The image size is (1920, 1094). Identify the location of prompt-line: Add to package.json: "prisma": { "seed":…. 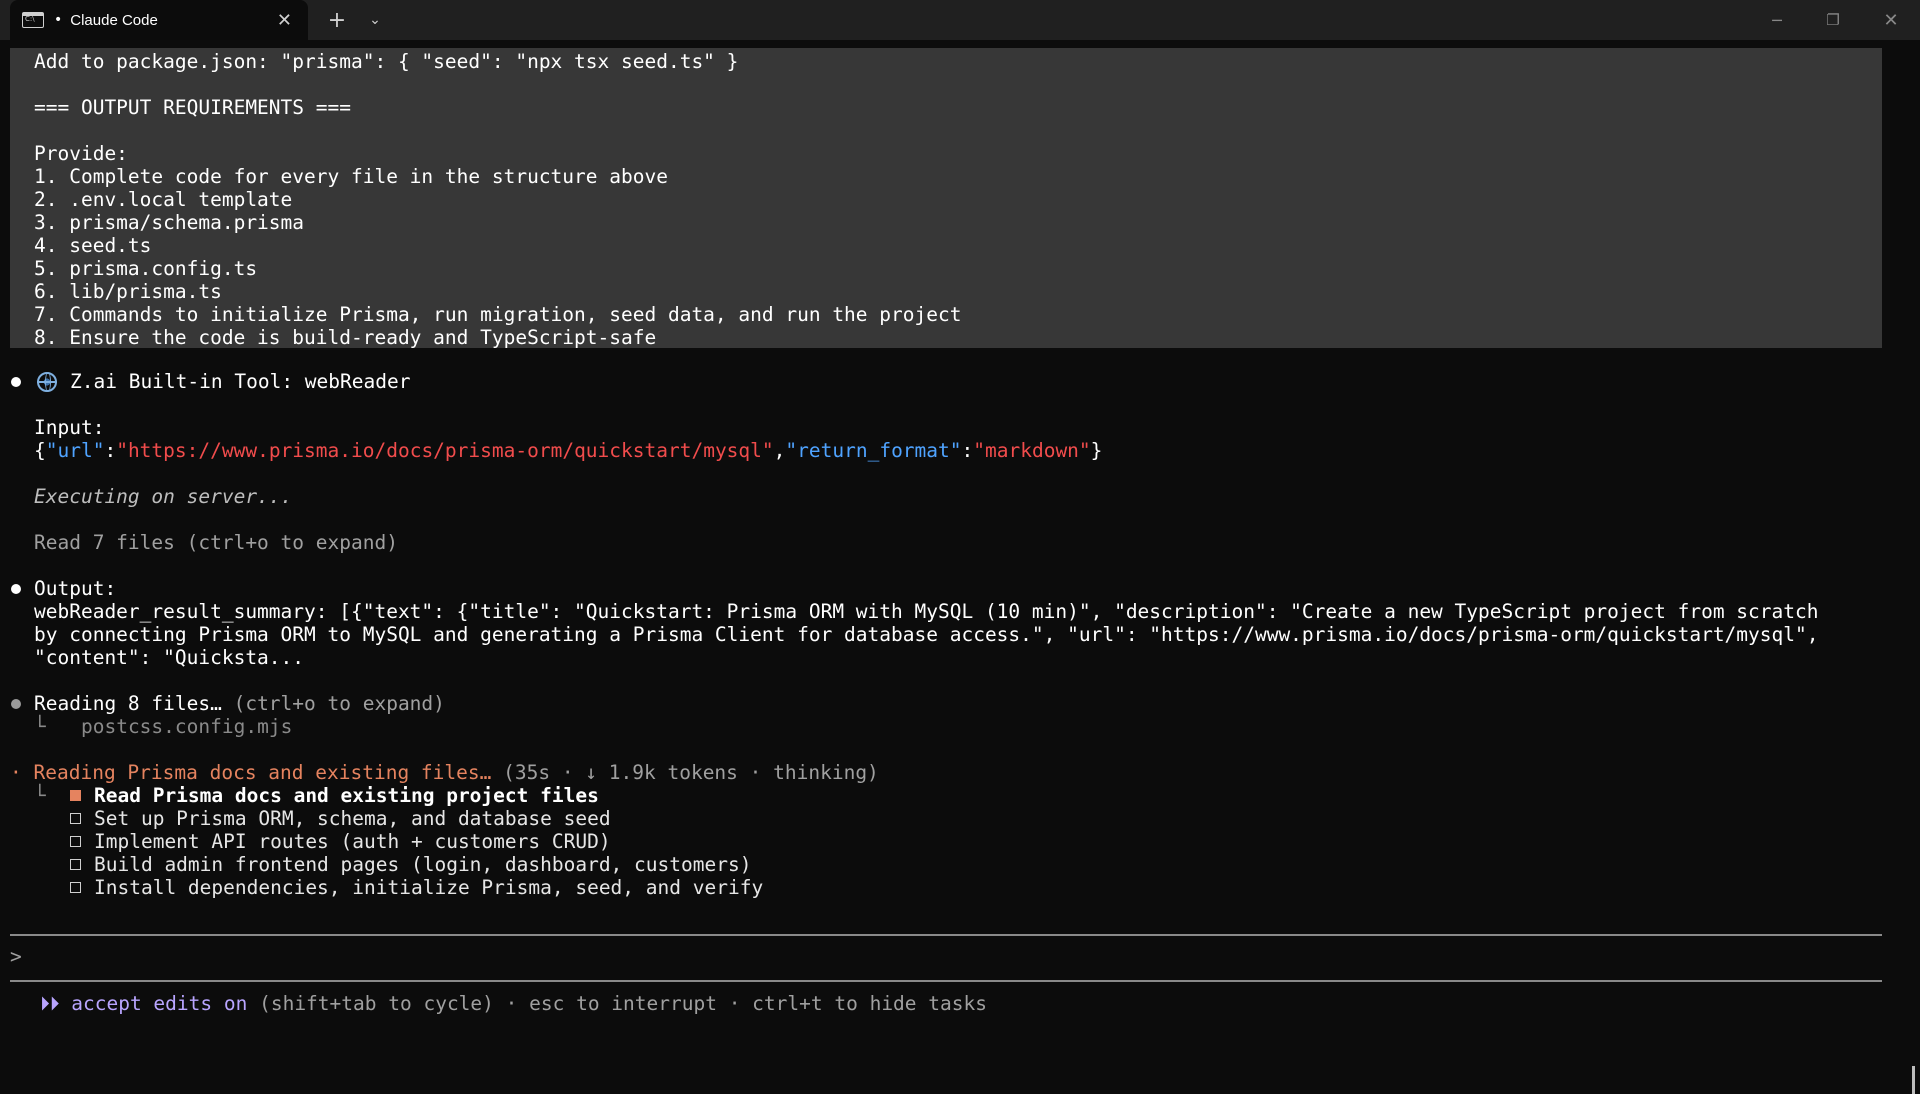
(386, 61).